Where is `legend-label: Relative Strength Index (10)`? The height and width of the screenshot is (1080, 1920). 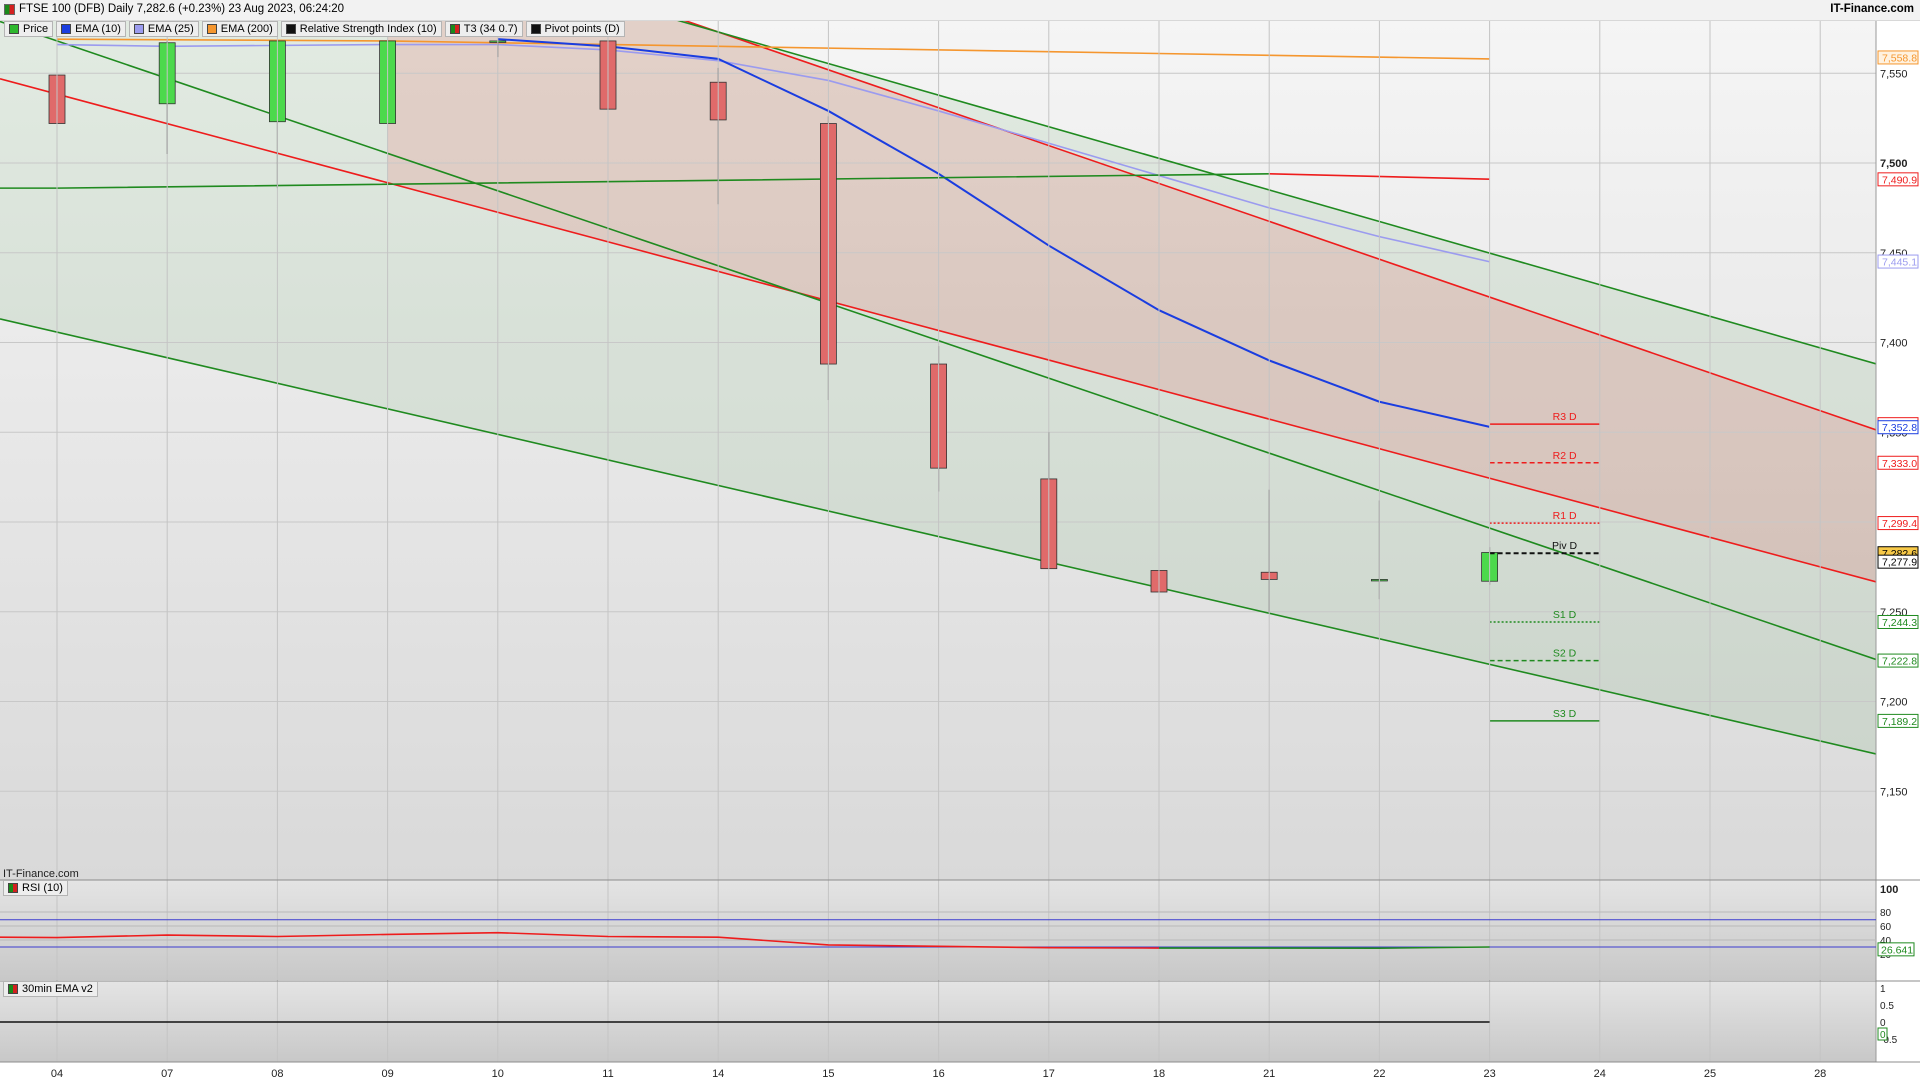 legend-label: Relative Strength Index (10) is located at coordinates (368, 29).